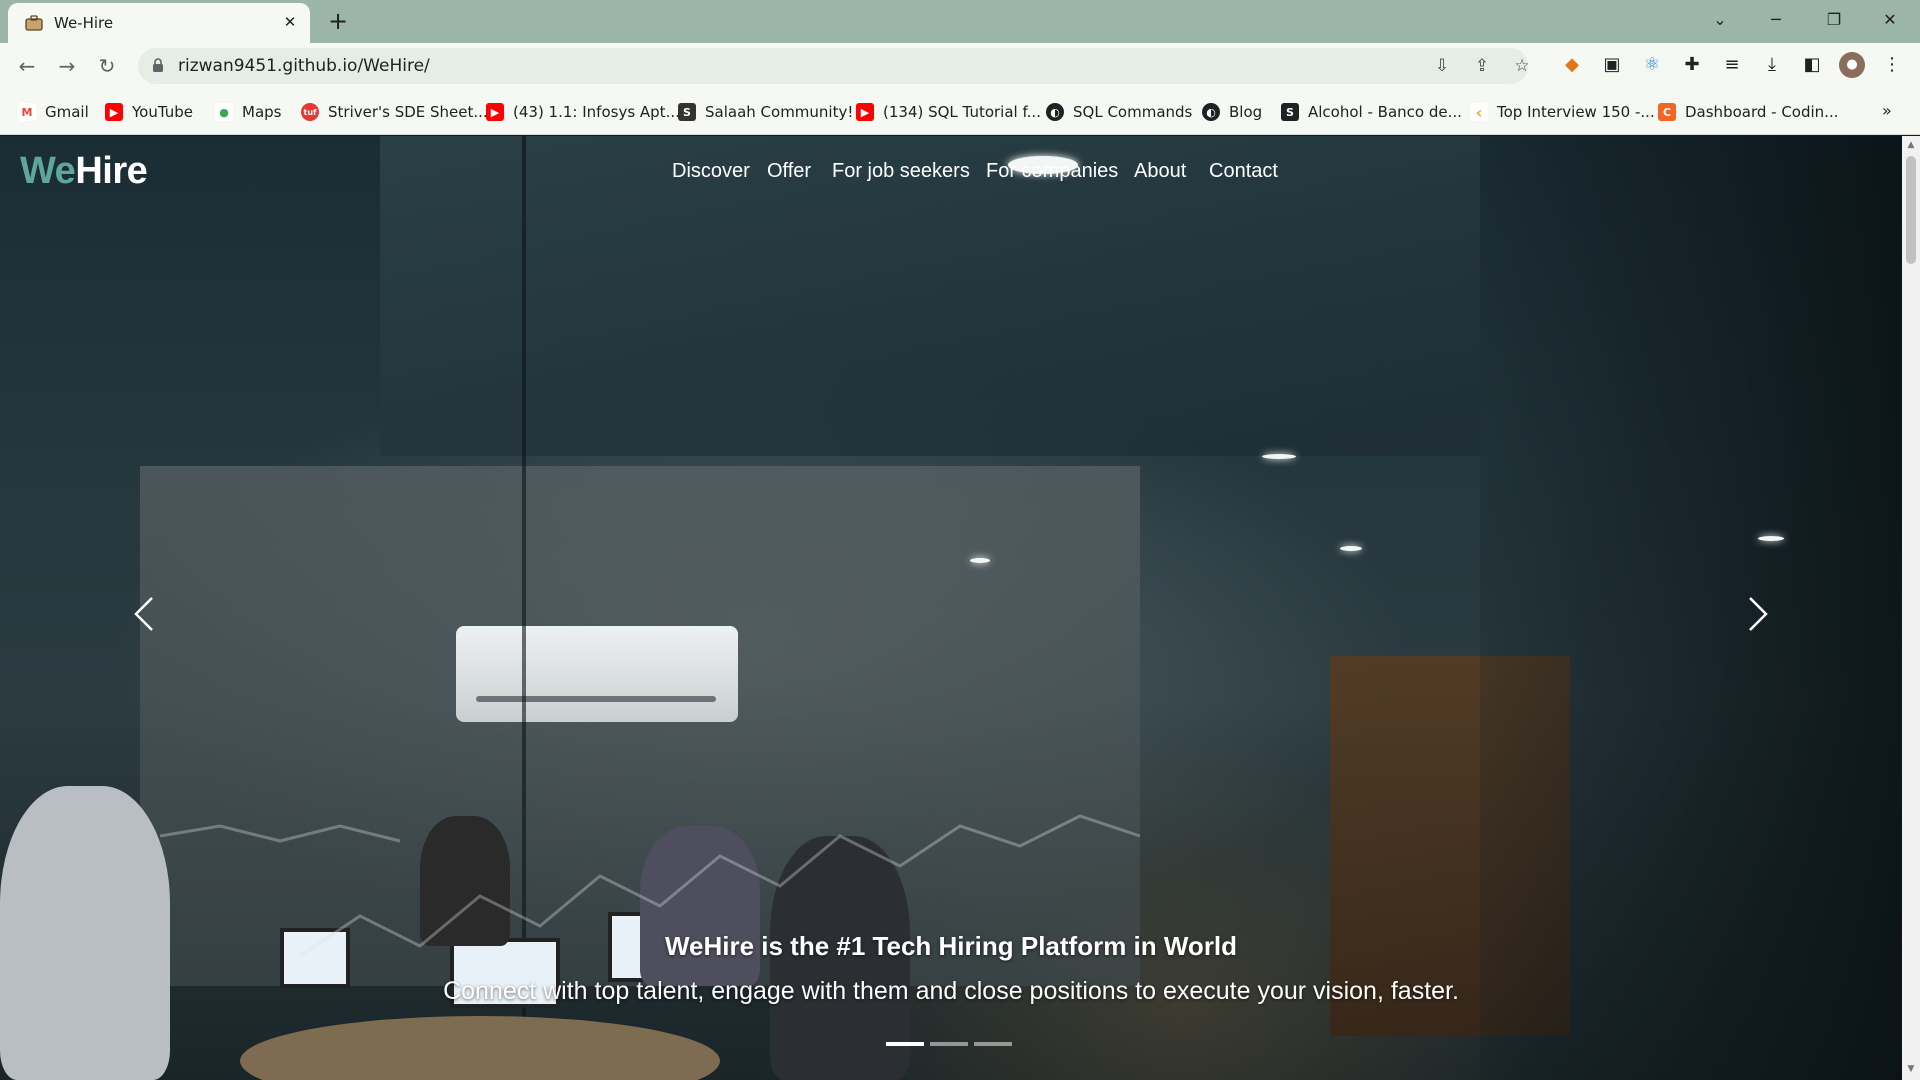 This screenshot has width=1920, height=1080. What do you see at coordinates (27, 66) in the screenshot?
I see `back-button: ←` at bounding box center [27, 66].